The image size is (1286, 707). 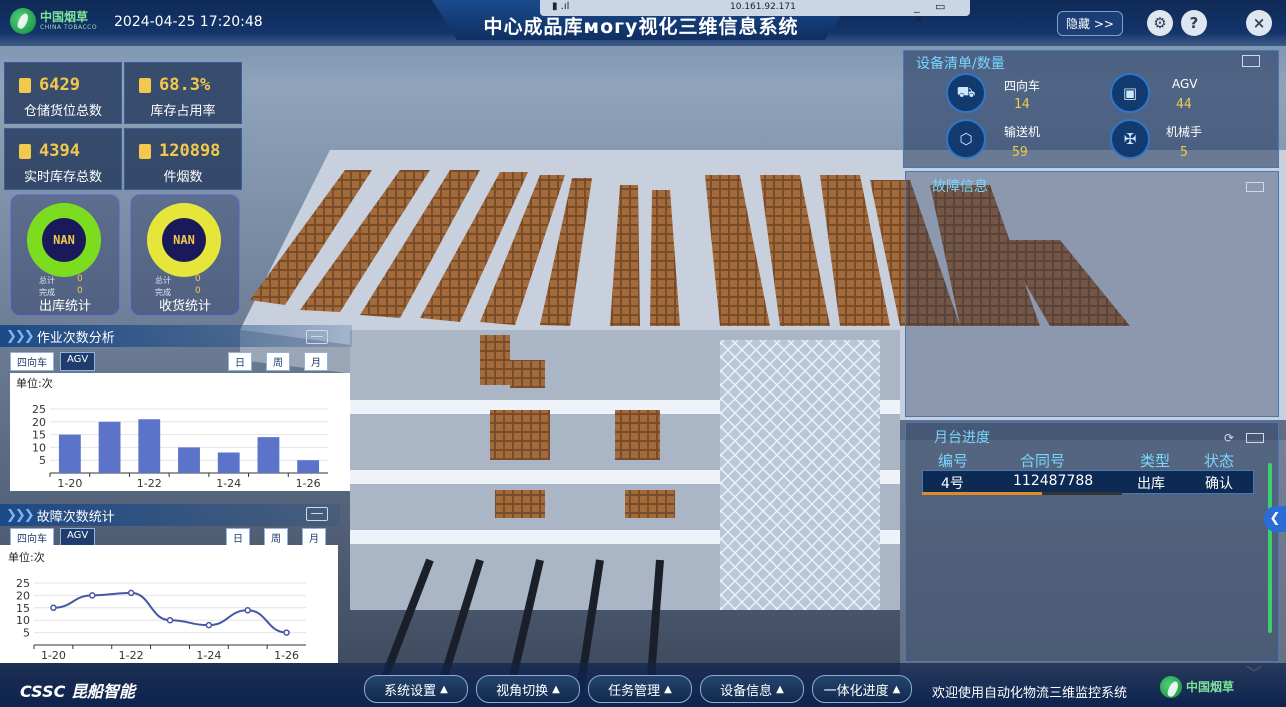 I want to click on tab-agv: AGV, so click(x=78, y=361).